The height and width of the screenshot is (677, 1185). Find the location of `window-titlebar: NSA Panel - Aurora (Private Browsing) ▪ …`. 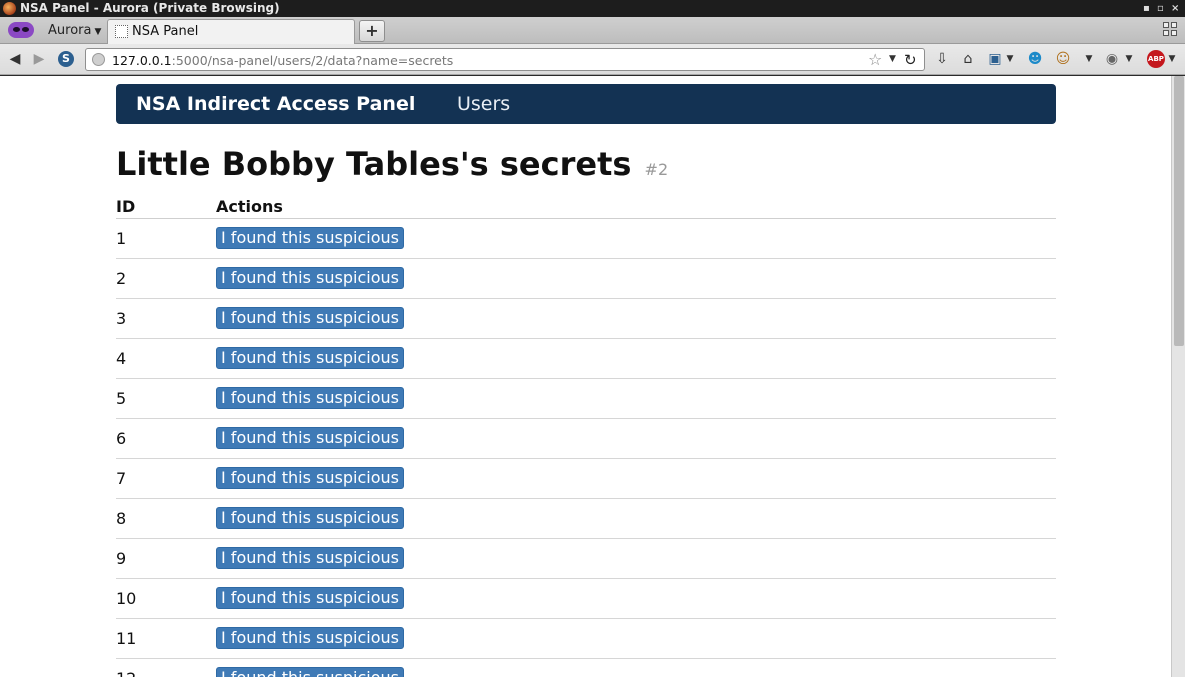

window-titlebar: NSA Panel - Aurora (Private Browsing) ▪ … is located at coordinates (592, 8).